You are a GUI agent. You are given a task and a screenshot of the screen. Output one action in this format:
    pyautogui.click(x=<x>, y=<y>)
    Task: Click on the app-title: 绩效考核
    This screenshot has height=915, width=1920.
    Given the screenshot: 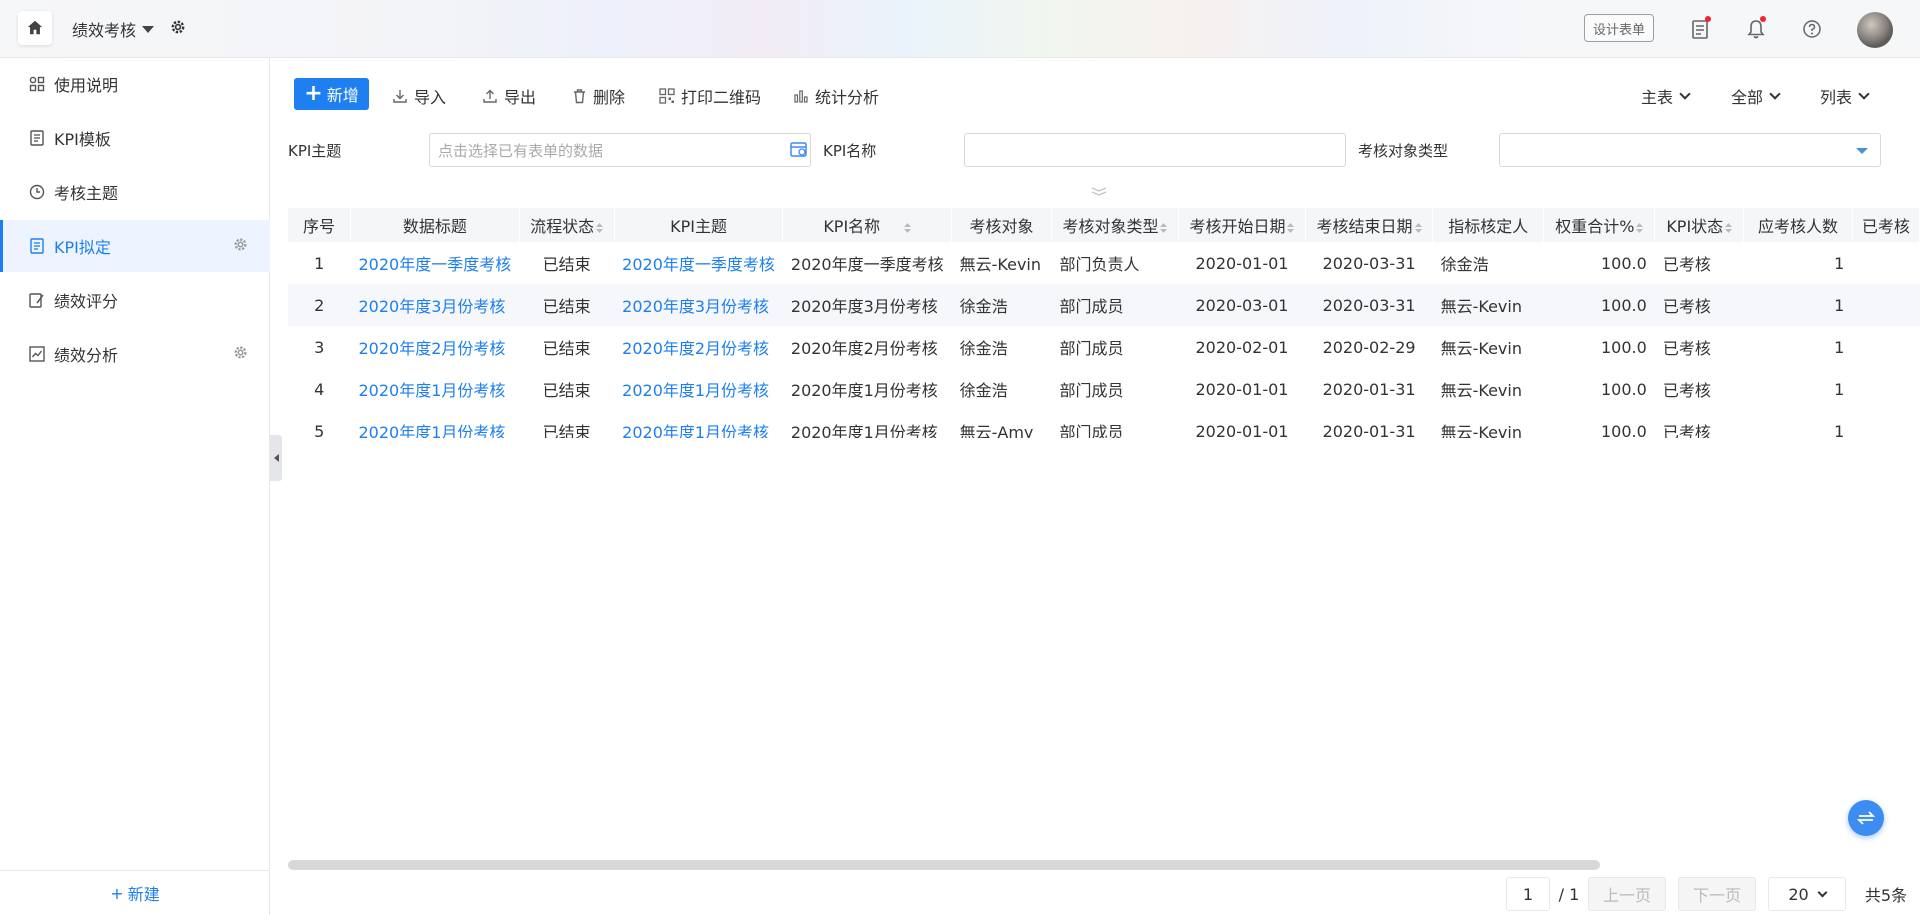 What is the action you would take?
    pyautogui.click(x=104, y=30)
    